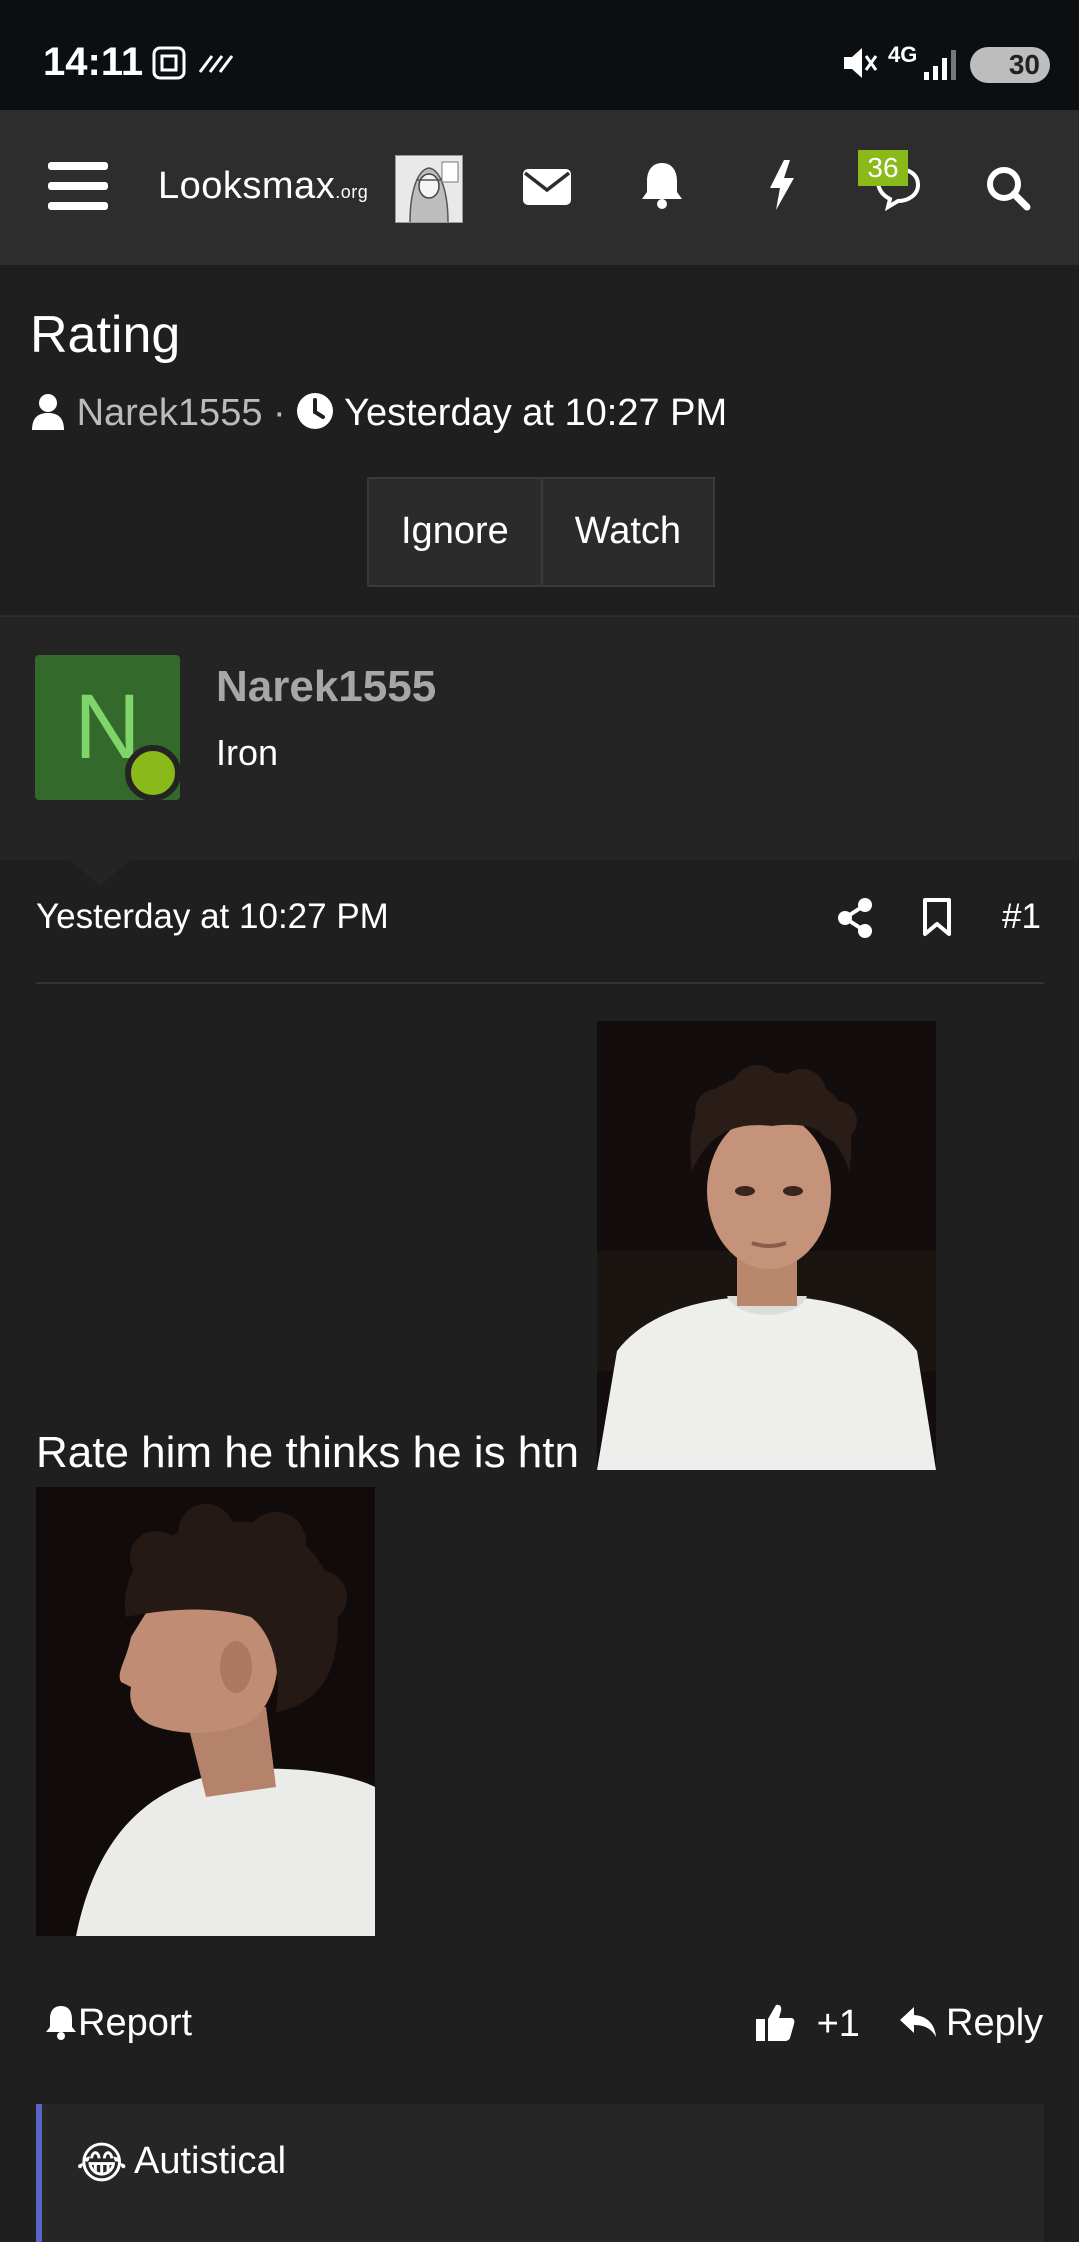 This screenshot has width=1079, height=2242. Describe the element at coordinates (903, 54) in the screenshot. I see `network-type: 4G` at that location.